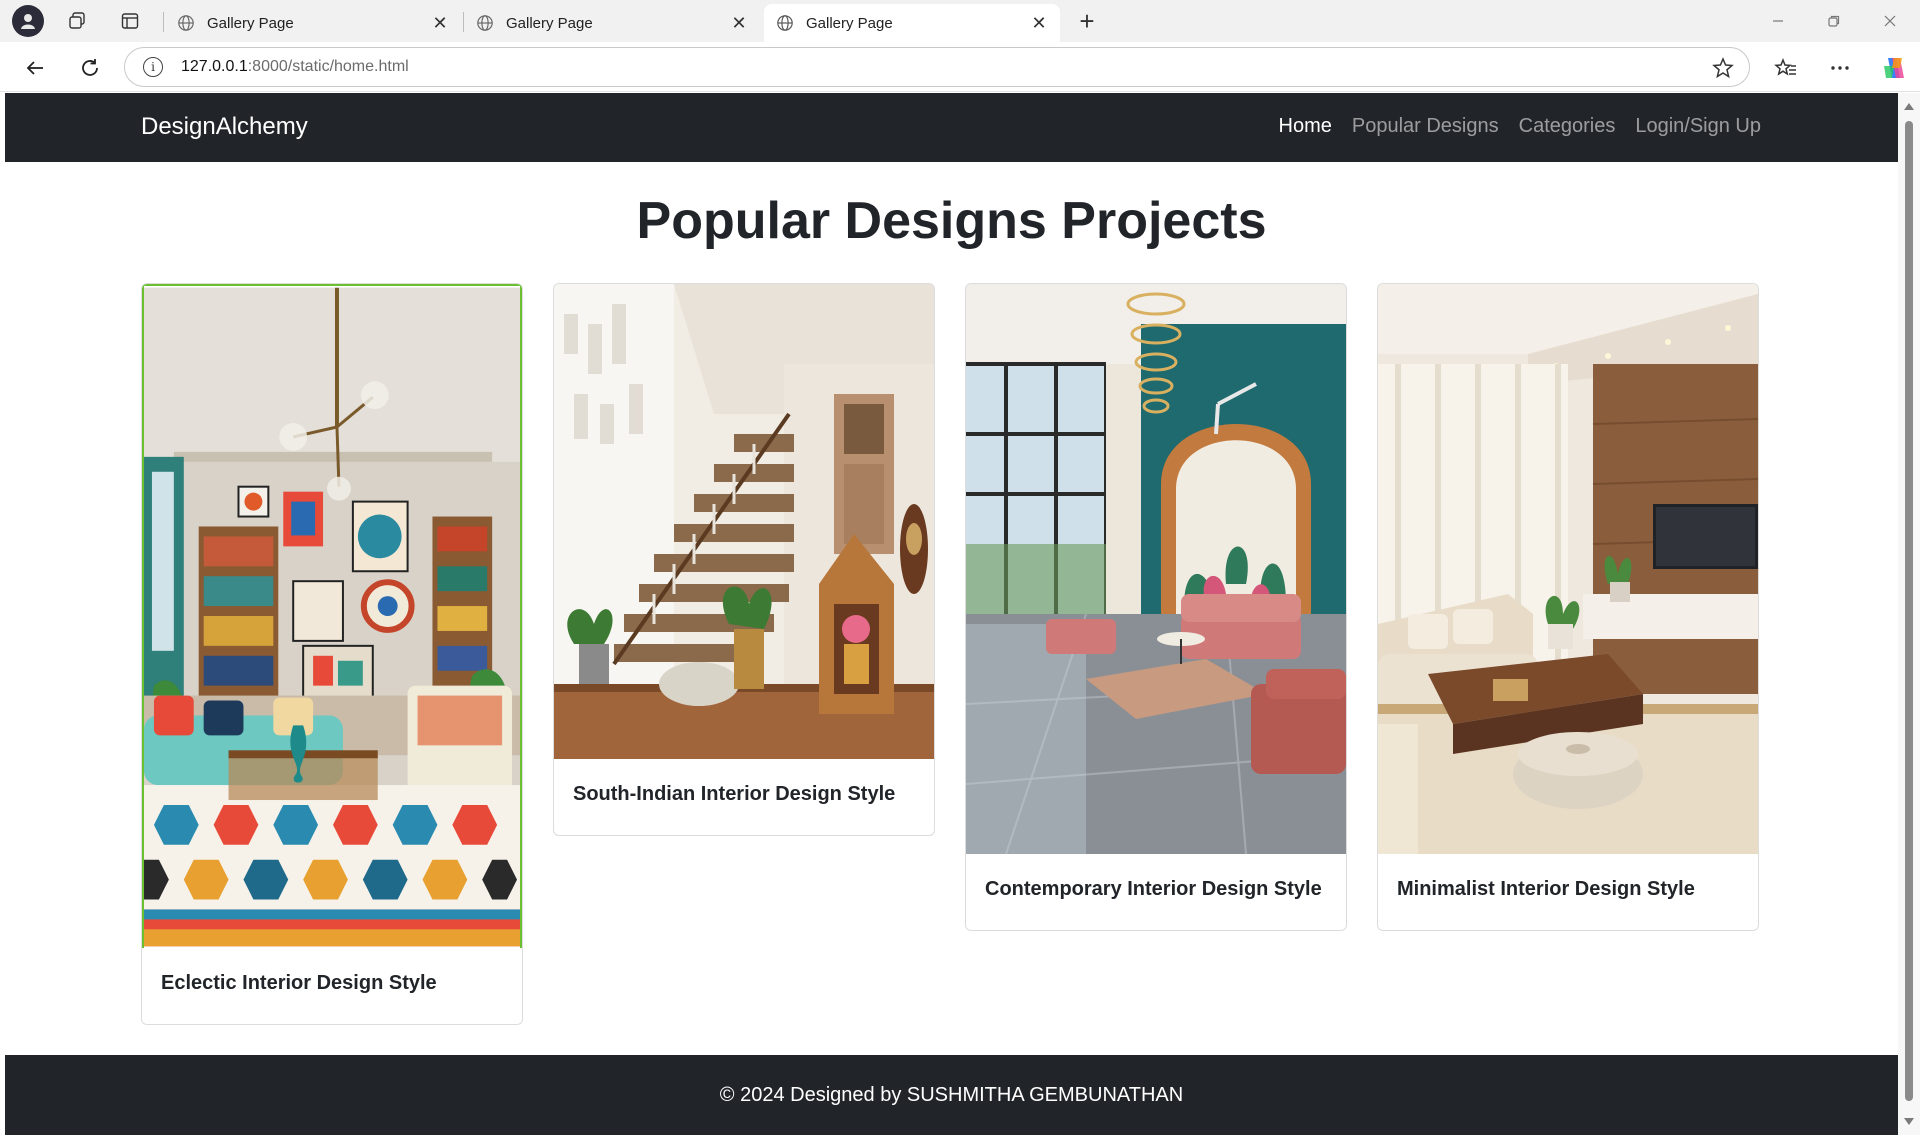 The height and width of the screenshot is (1140, 1920). What do you see at coordinates (1567, 126) in the screenshot?
I see `nav-link-categories: Categories` at bounding box center [1567, 126].